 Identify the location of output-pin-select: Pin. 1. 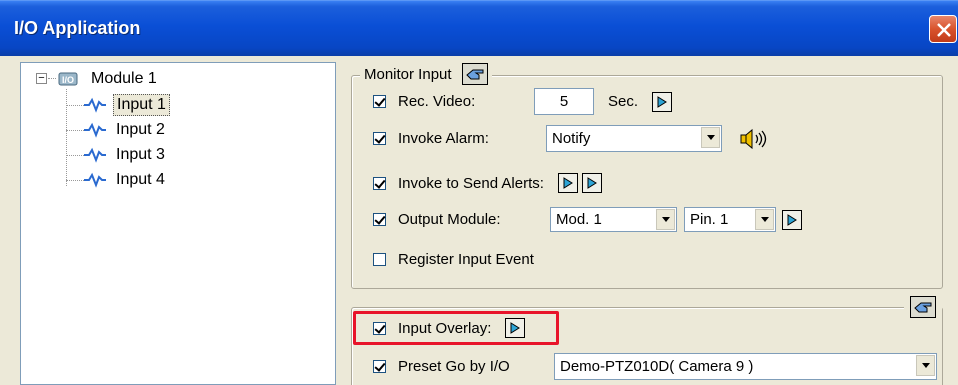
(730, 219).